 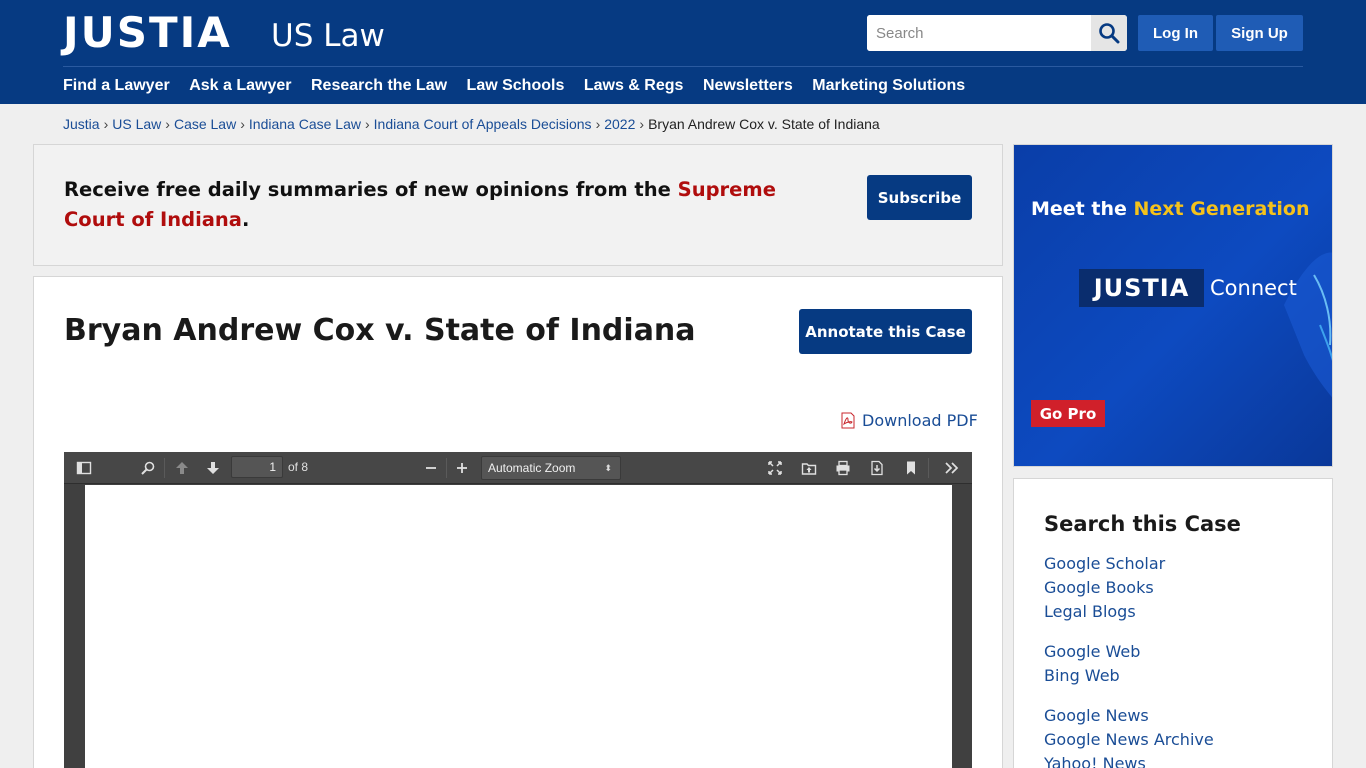 What do you see at coordinates (919, 197) in the screenshot?
I see `subscribe-button: Subscribe` at bounding box center [919, 197].